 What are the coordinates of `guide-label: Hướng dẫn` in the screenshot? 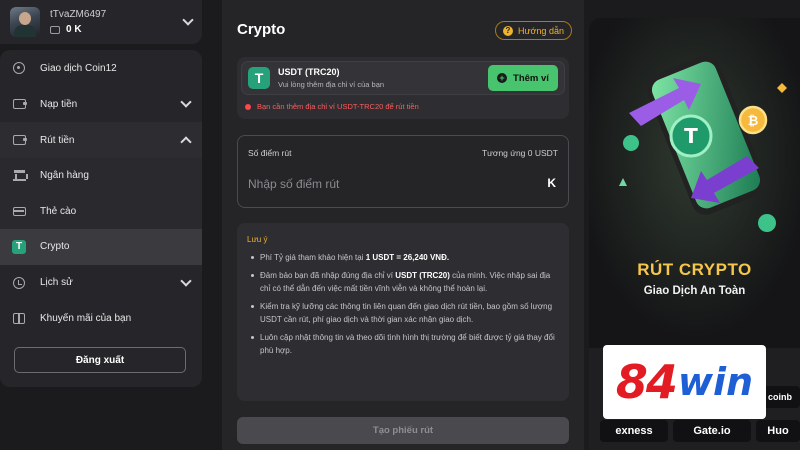 It's located at (541, 30).